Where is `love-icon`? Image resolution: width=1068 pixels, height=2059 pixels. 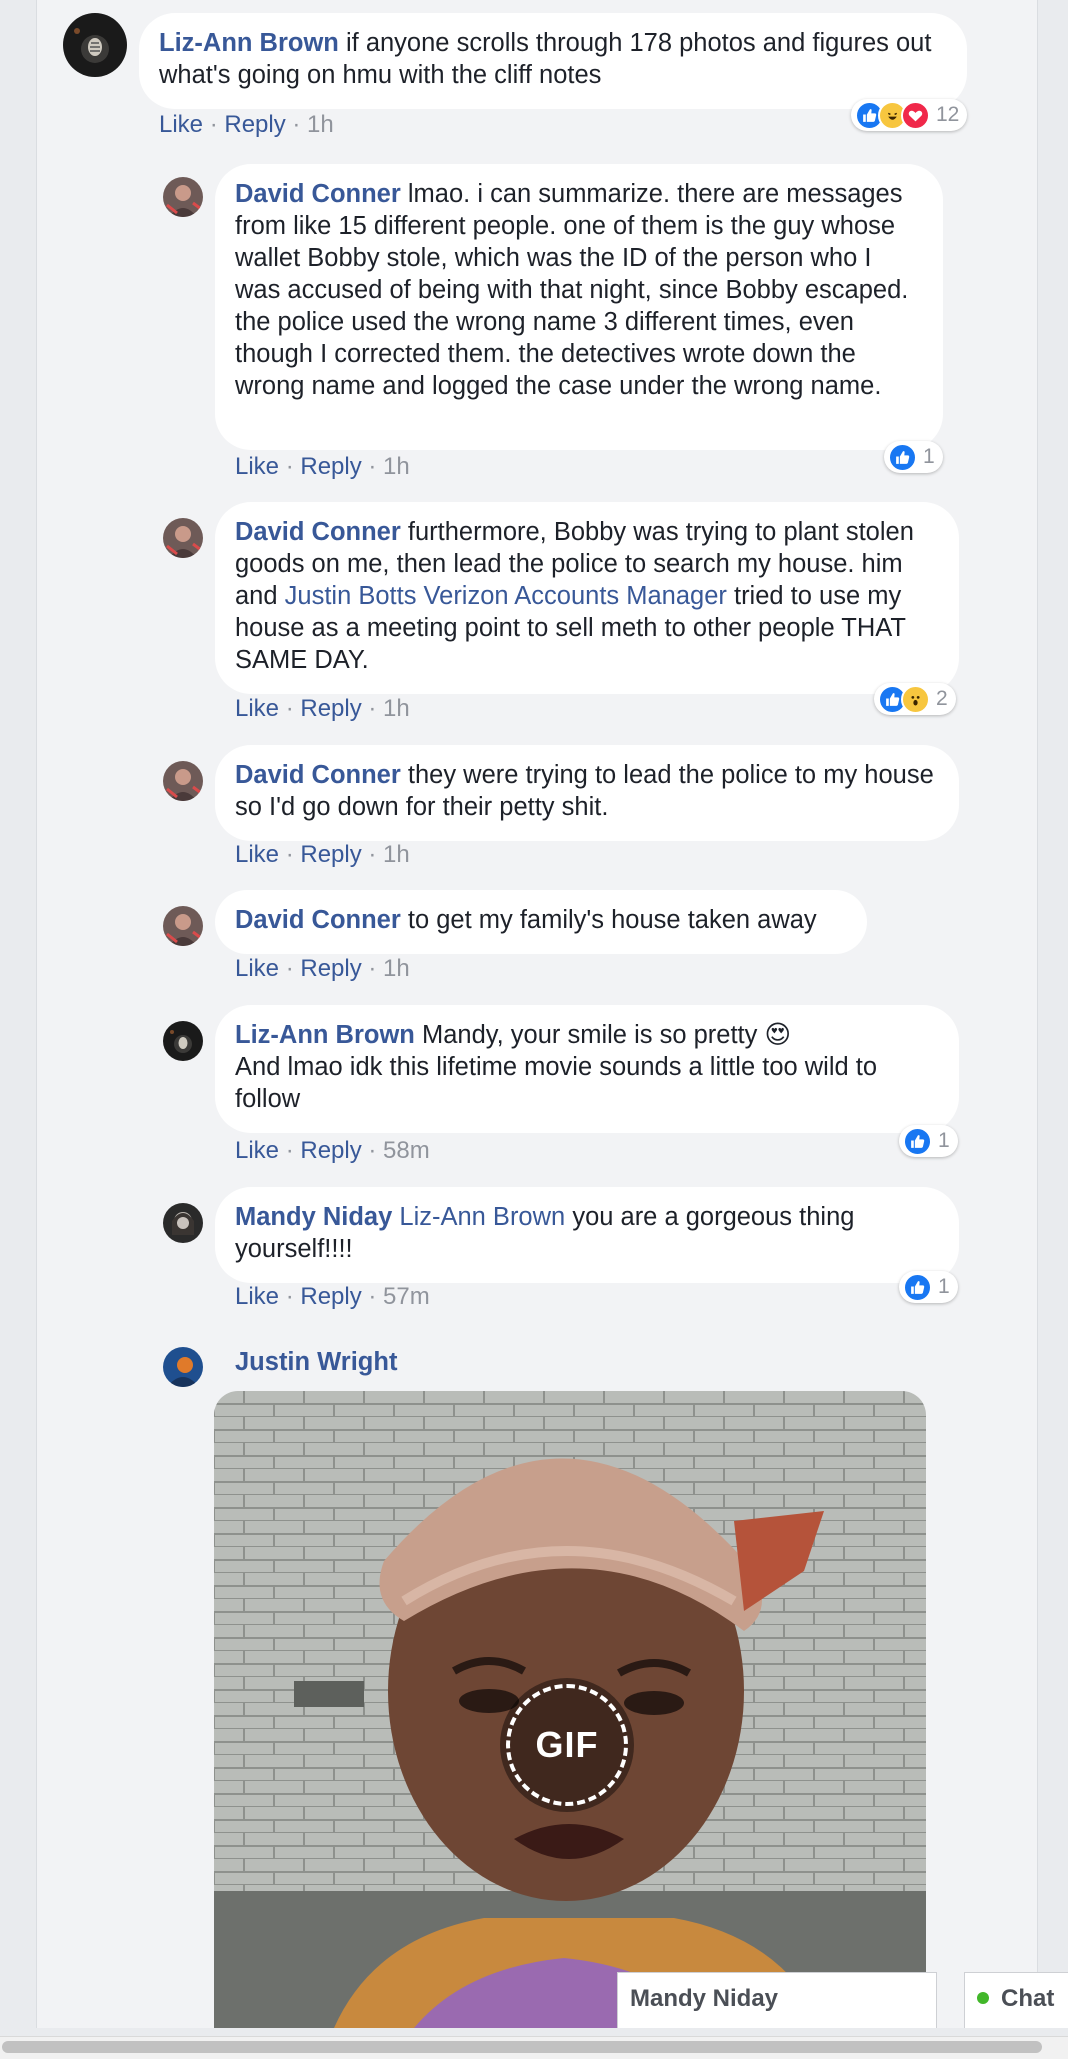 love-icon is located at coordinates (915, 115).